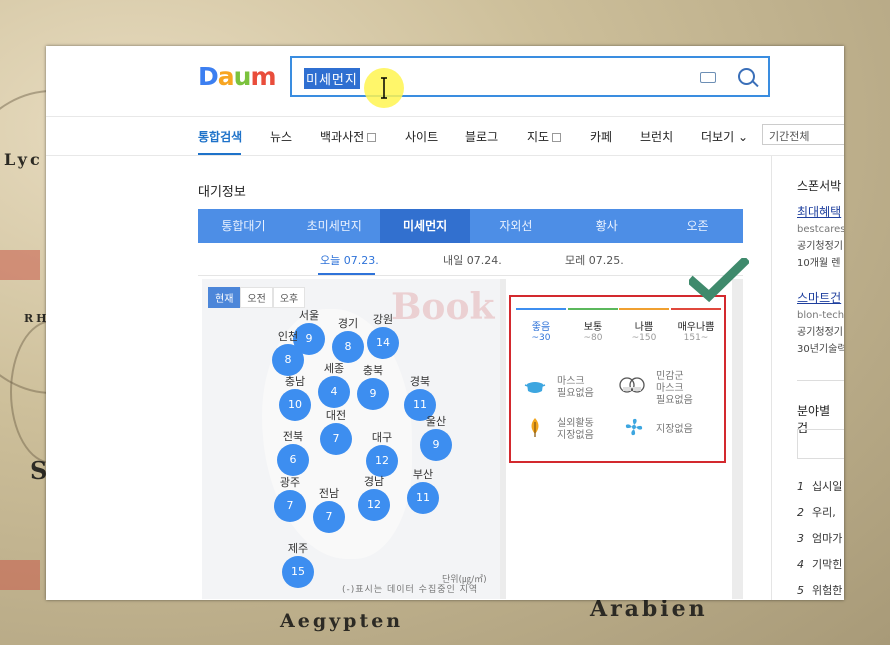 The width and height of the screenshot is (890, 645). Describe the element at coordinates (288, 336) in the screenshot. I see `city-label: 인천` at that location.